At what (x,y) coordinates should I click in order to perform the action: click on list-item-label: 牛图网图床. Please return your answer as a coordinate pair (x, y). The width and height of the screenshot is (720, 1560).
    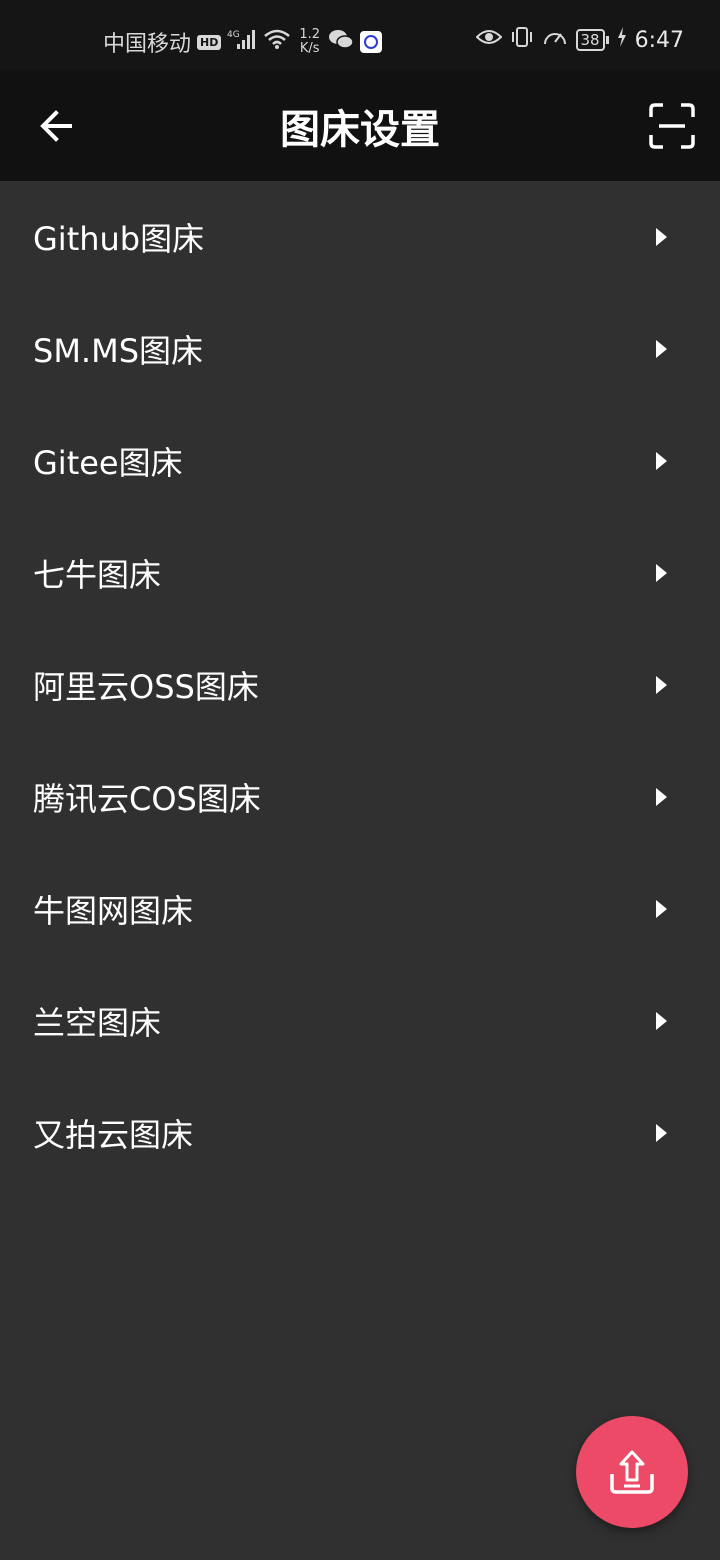
    Looking at the image, I should click on (113, 911).